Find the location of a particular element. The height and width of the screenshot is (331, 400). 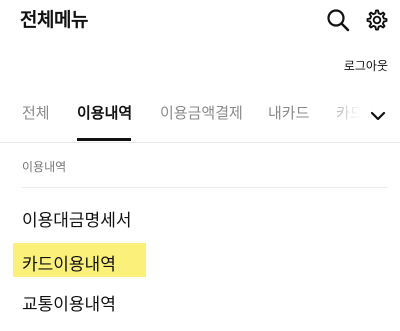

menu-item-statement: 이용대금명세서 is located at coordinates (76, 218).